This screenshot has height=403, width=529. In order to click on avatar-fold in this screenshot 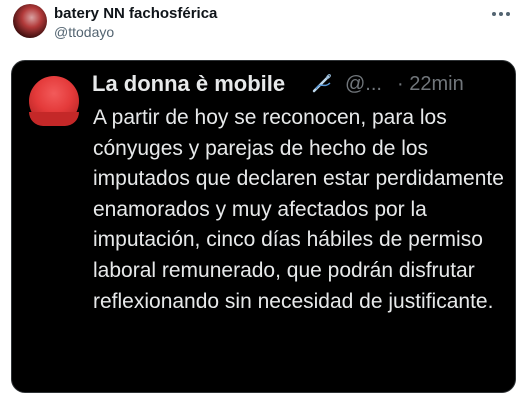, I will do `click(54, 119)`.